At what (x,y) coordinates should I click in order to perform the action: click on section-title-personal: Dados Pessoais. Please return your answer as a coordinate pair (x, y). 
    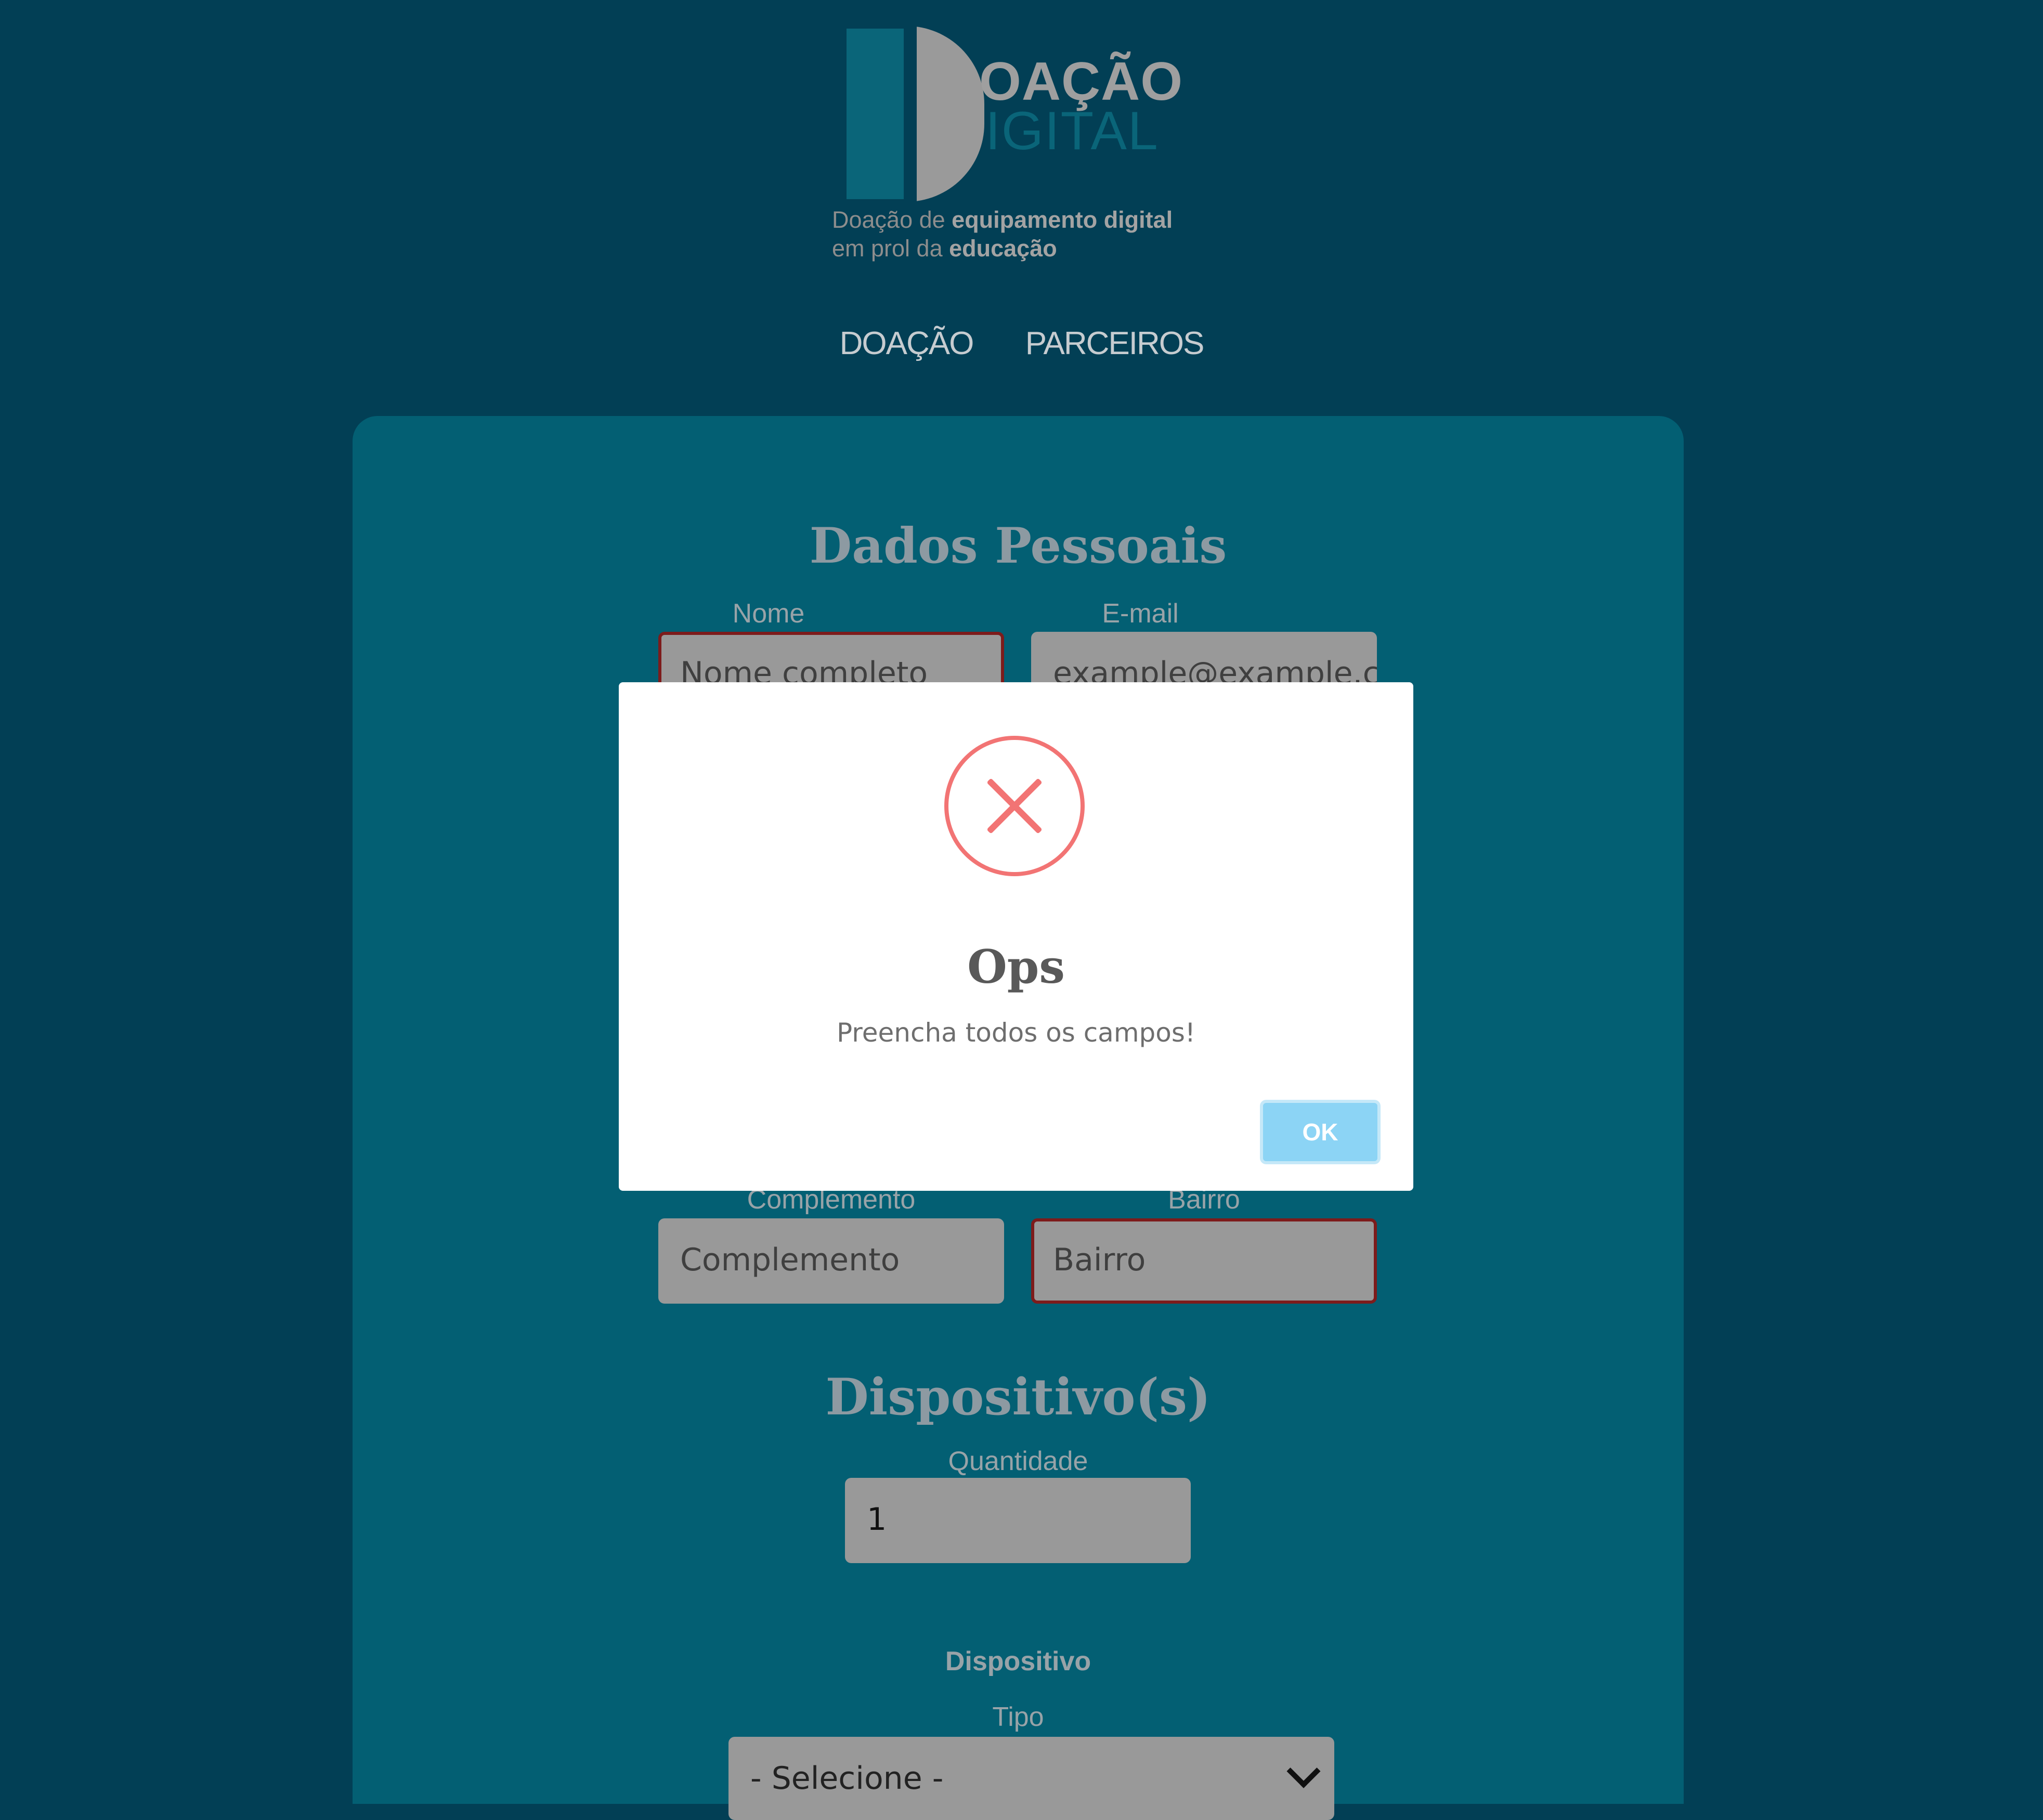
    Looking at the image, I should click on (1018, 546).